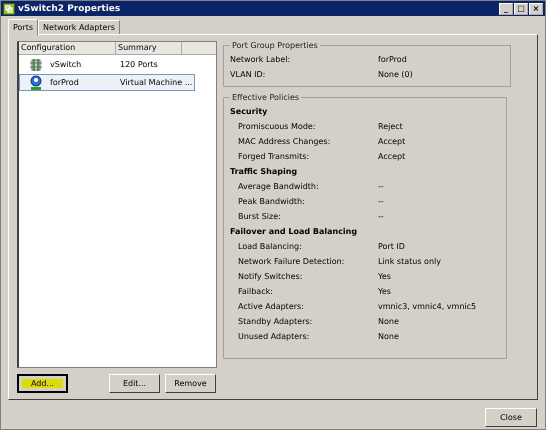 The width and height of the screenshot is (549, 432). I want to click on switch-icon, so click(36, 65).